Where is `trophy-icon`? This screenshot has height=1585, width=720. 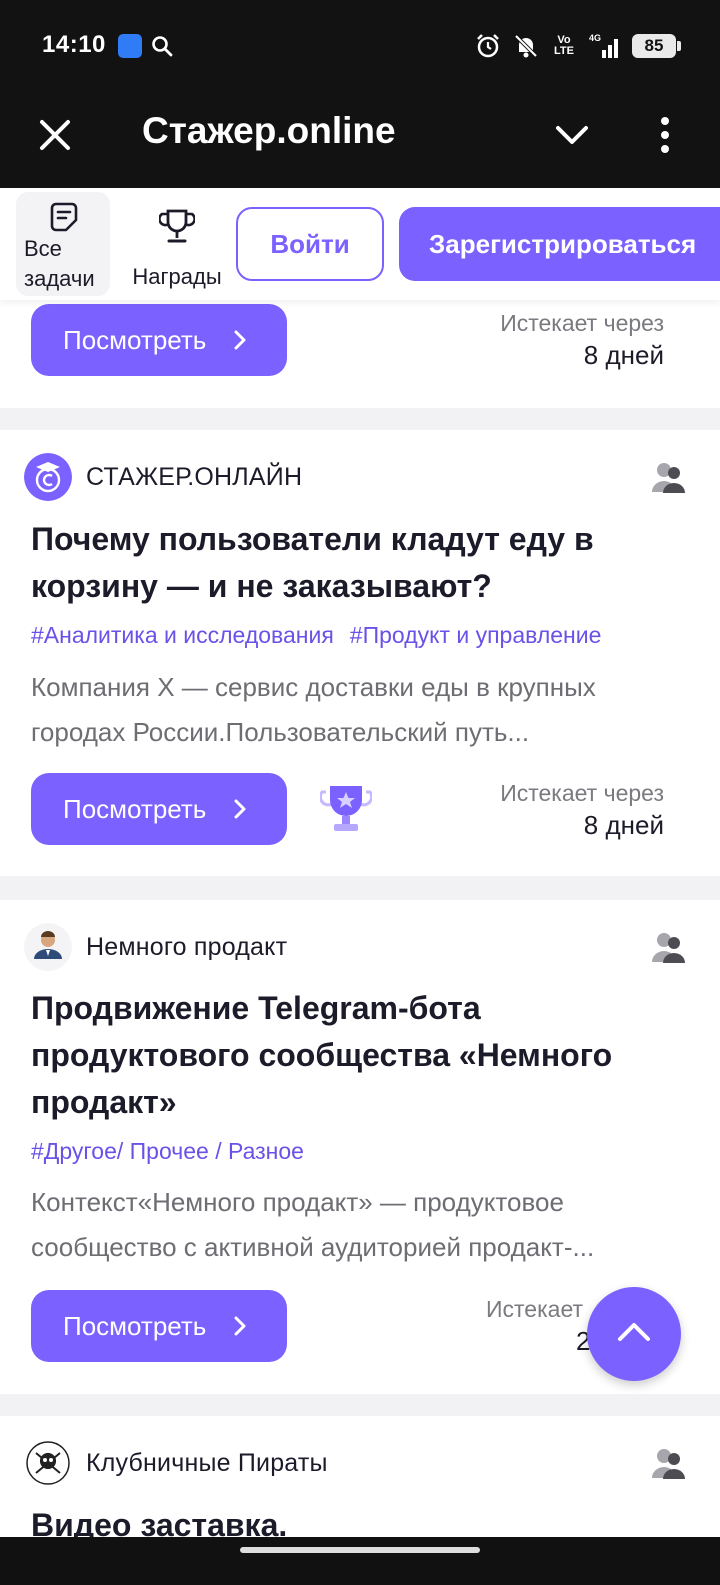
trophy-icon is located at coordinates (177, 226).